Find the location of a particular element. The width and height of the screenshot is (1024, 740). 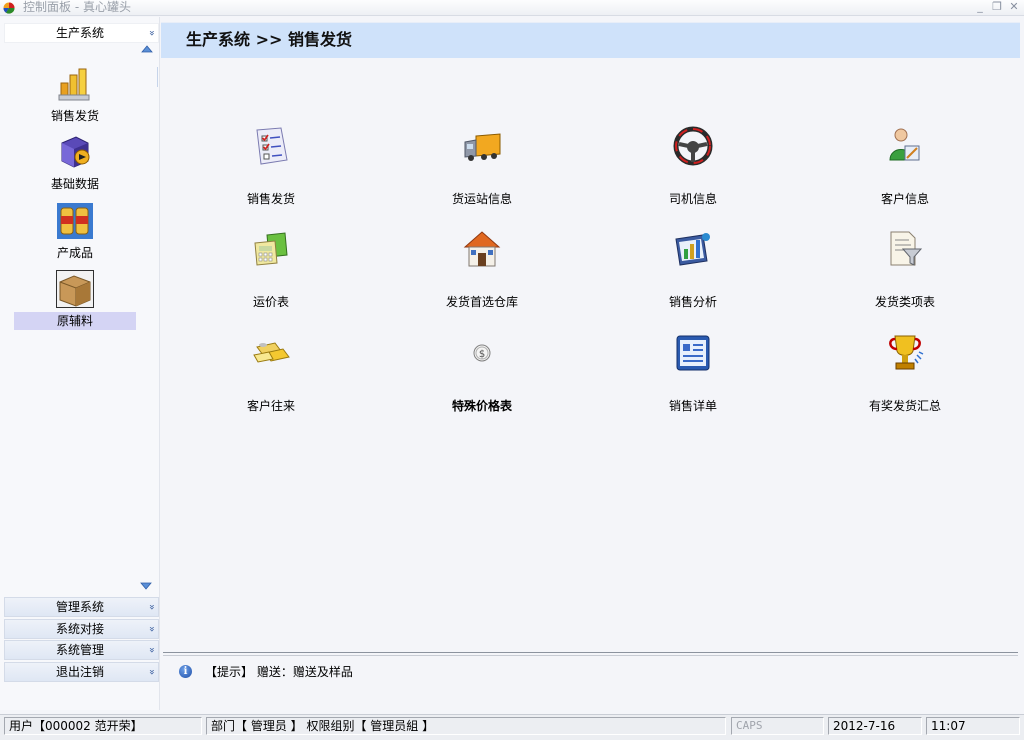

tile-label: 销售发货 is located at coordinates (270, 199).